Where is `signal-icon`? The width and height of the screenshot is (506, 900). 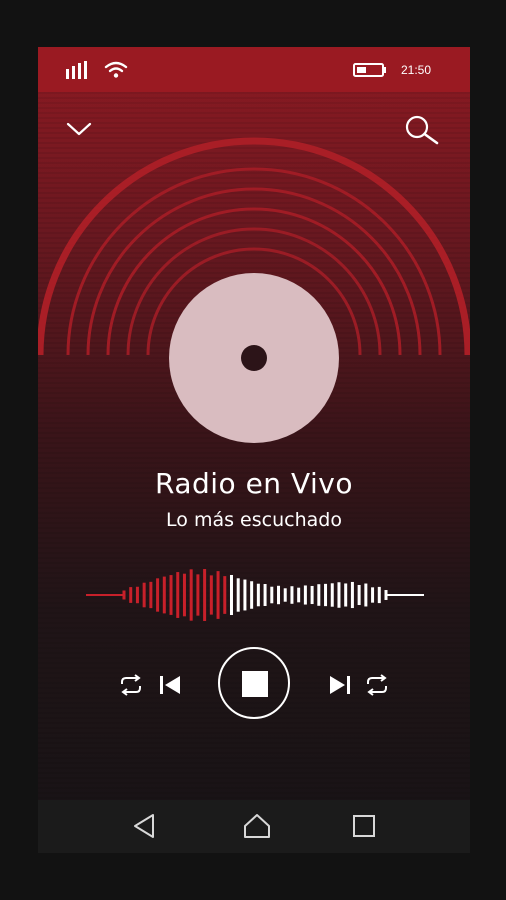
signal-icon is located at coordinates (76, 70).